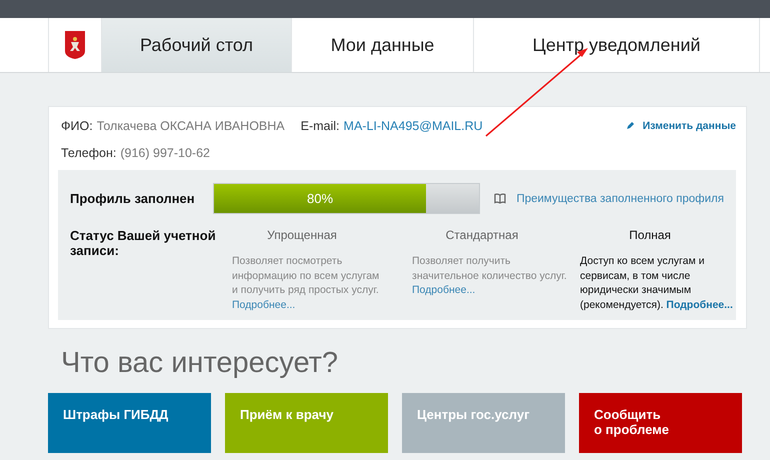 The image size is (770, 460). Describe the element at coordinates (77, 126) in the screenshot. I see `fio-label: ФИО:` at that location.